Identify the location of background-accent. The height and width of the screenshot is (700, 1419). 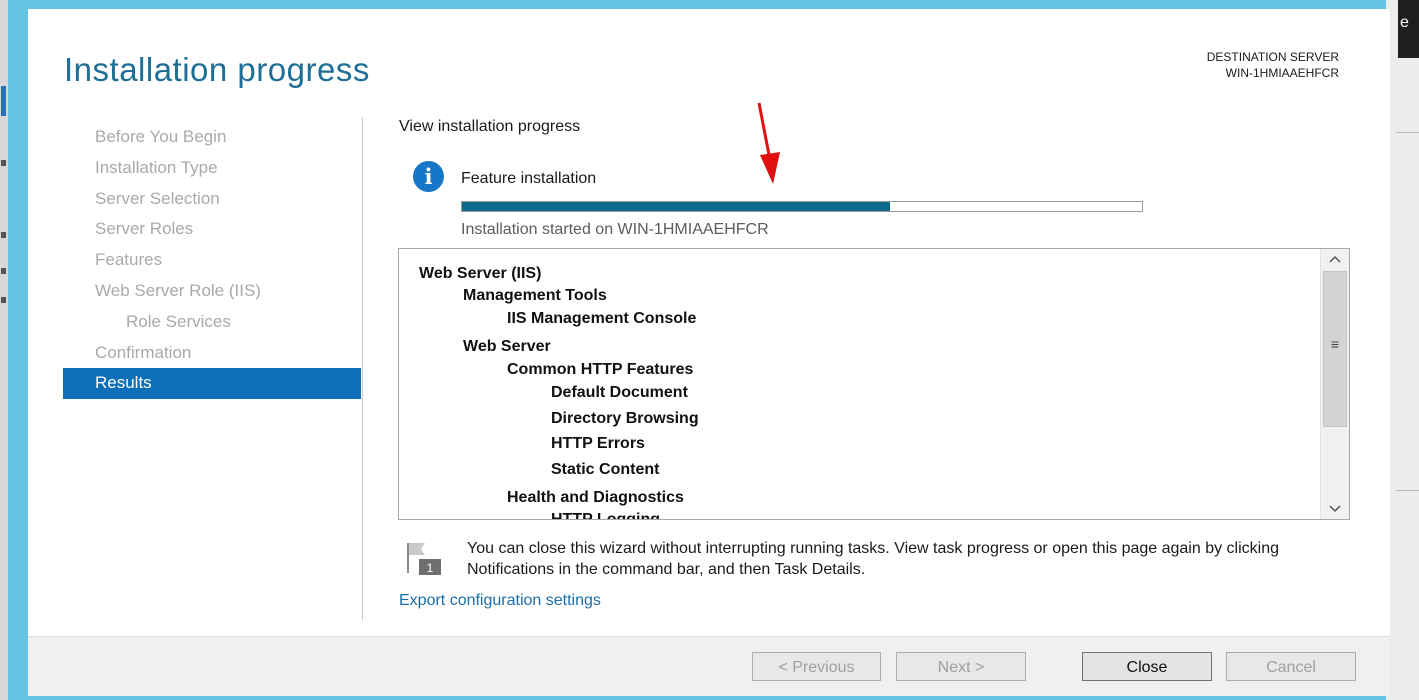
(3, 101).